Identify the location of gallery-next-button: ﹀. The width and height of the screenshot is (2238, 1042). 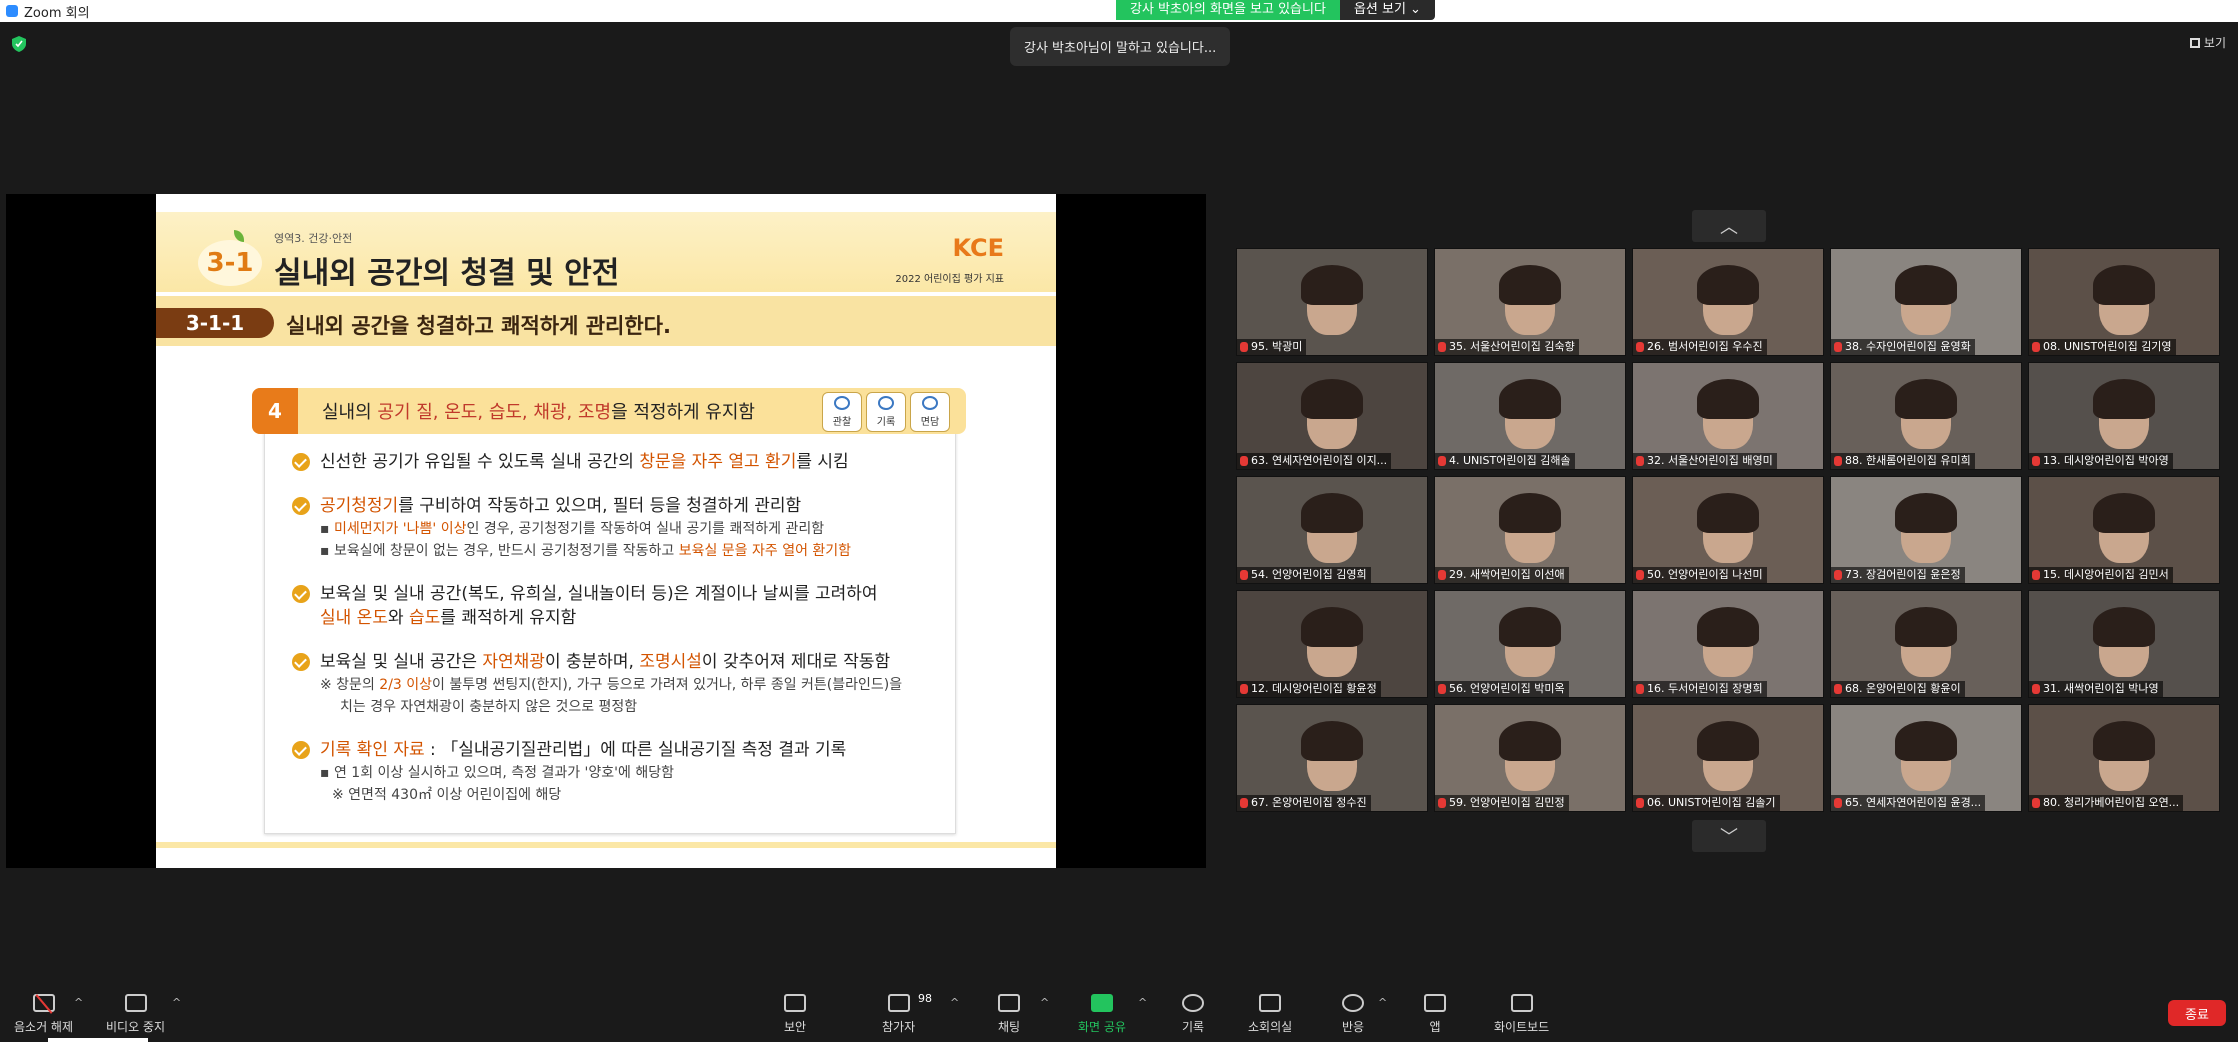
(1729, 836).